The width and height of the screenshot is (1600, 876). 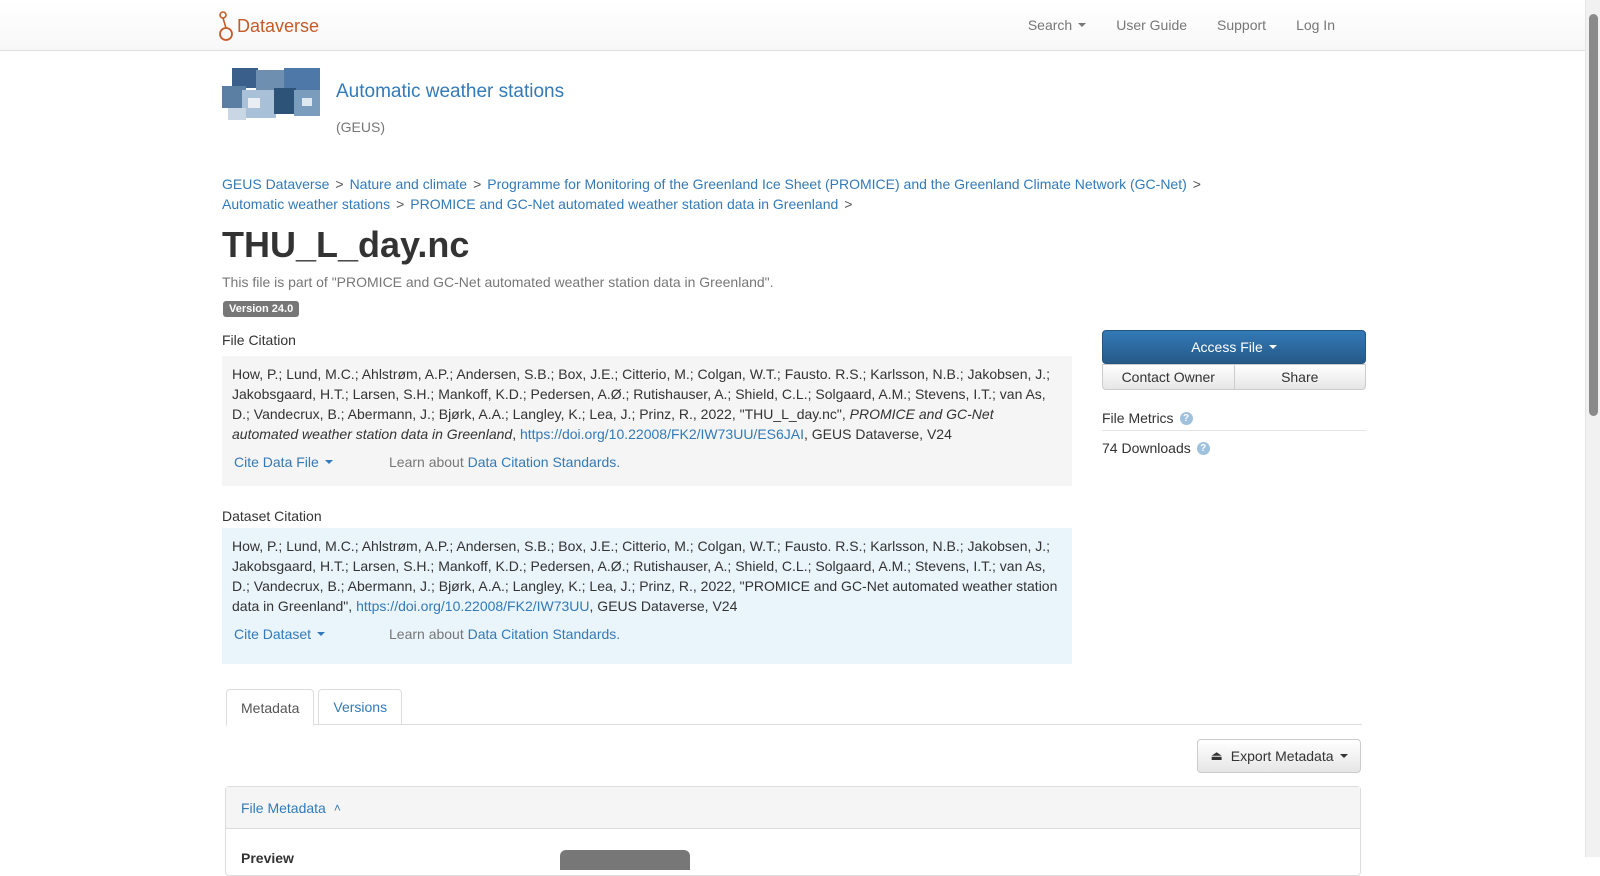 I want to click on log-in-link: Log In, so click(x=1315, y=25).